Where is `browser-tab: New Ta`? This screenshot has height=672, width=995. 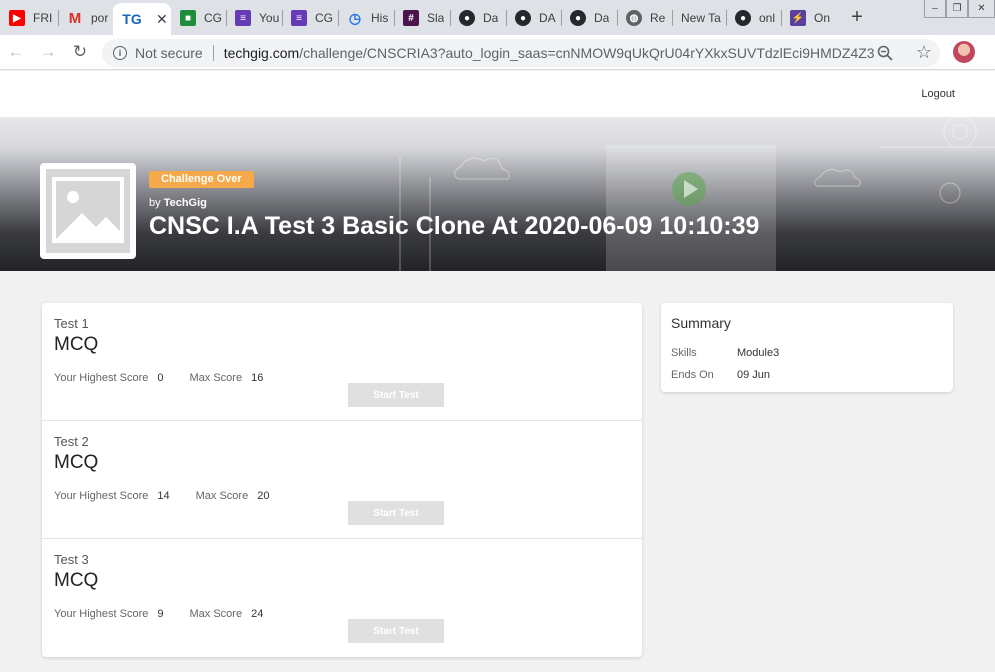
browser-tab: New Ta is located at coordinates (698, 18).